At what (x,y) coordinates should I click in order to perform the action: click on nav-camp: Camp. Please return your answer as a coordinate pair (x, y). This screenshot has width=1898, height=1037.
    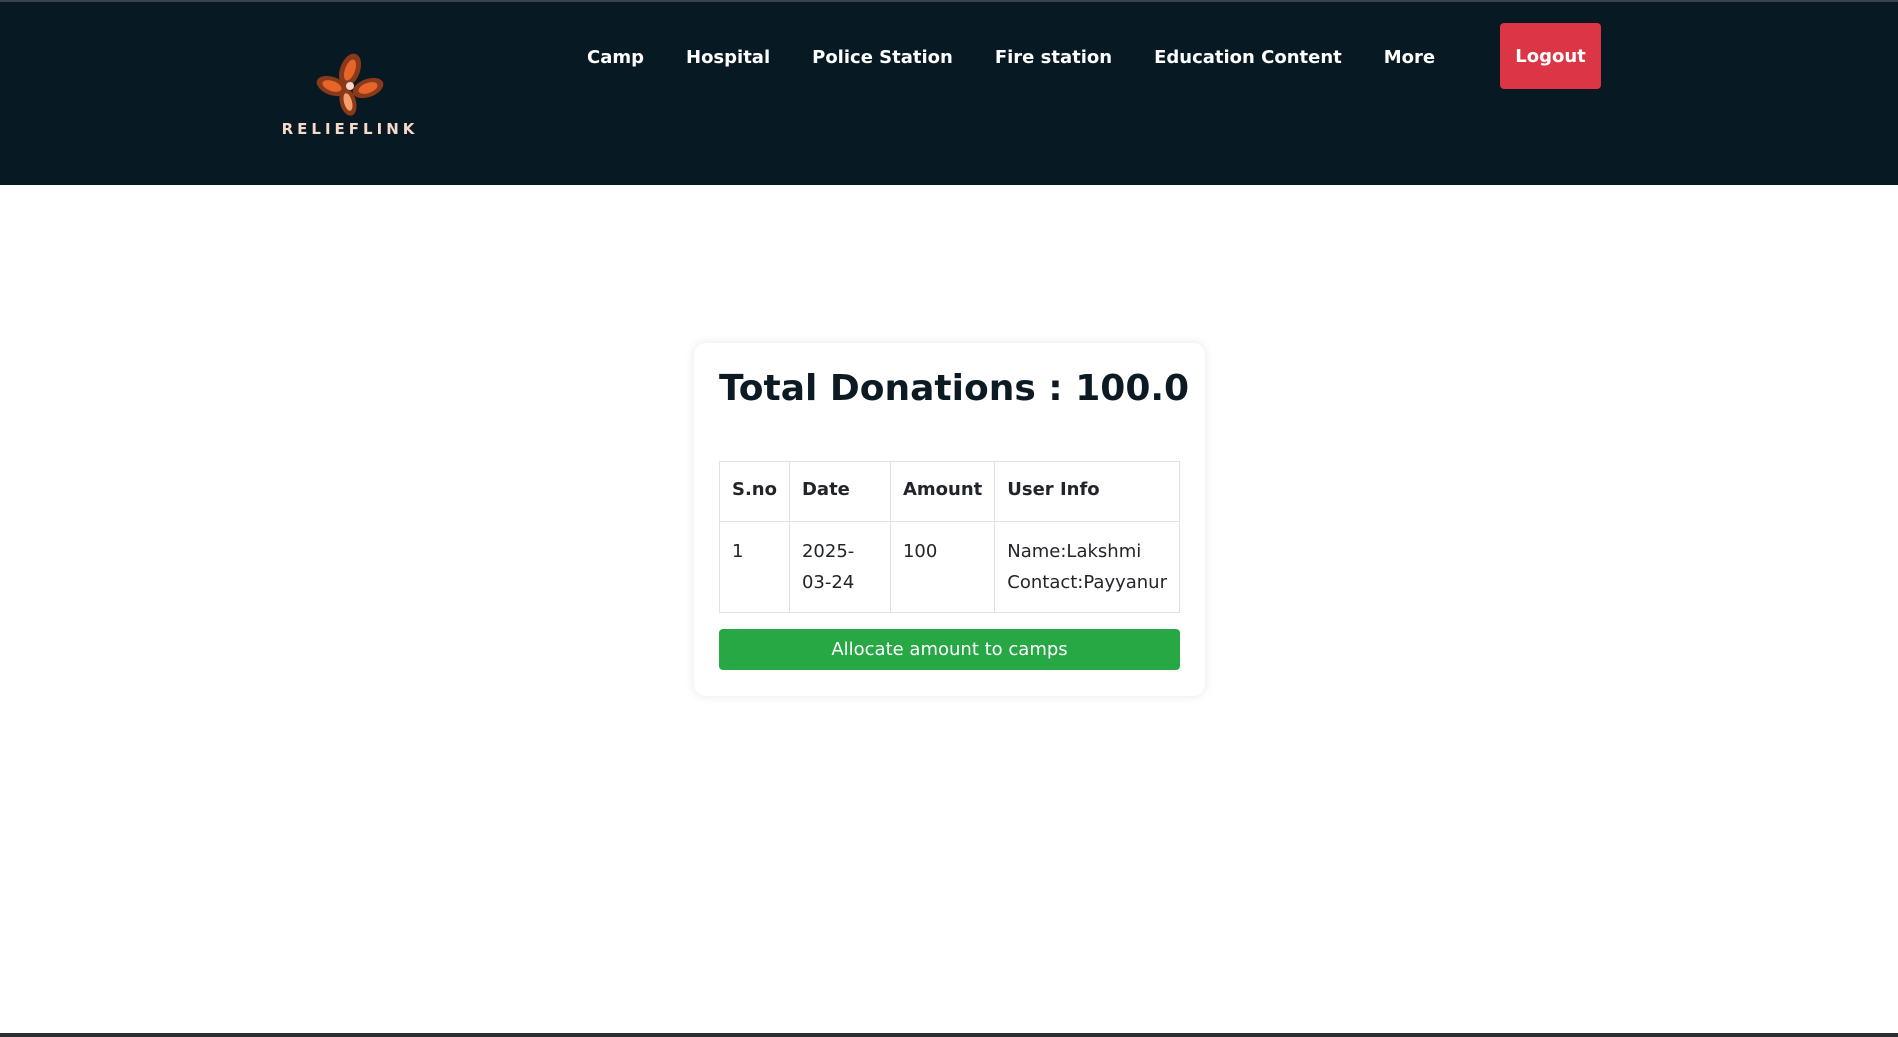
    Looking at the image, I should click on (615, 57).